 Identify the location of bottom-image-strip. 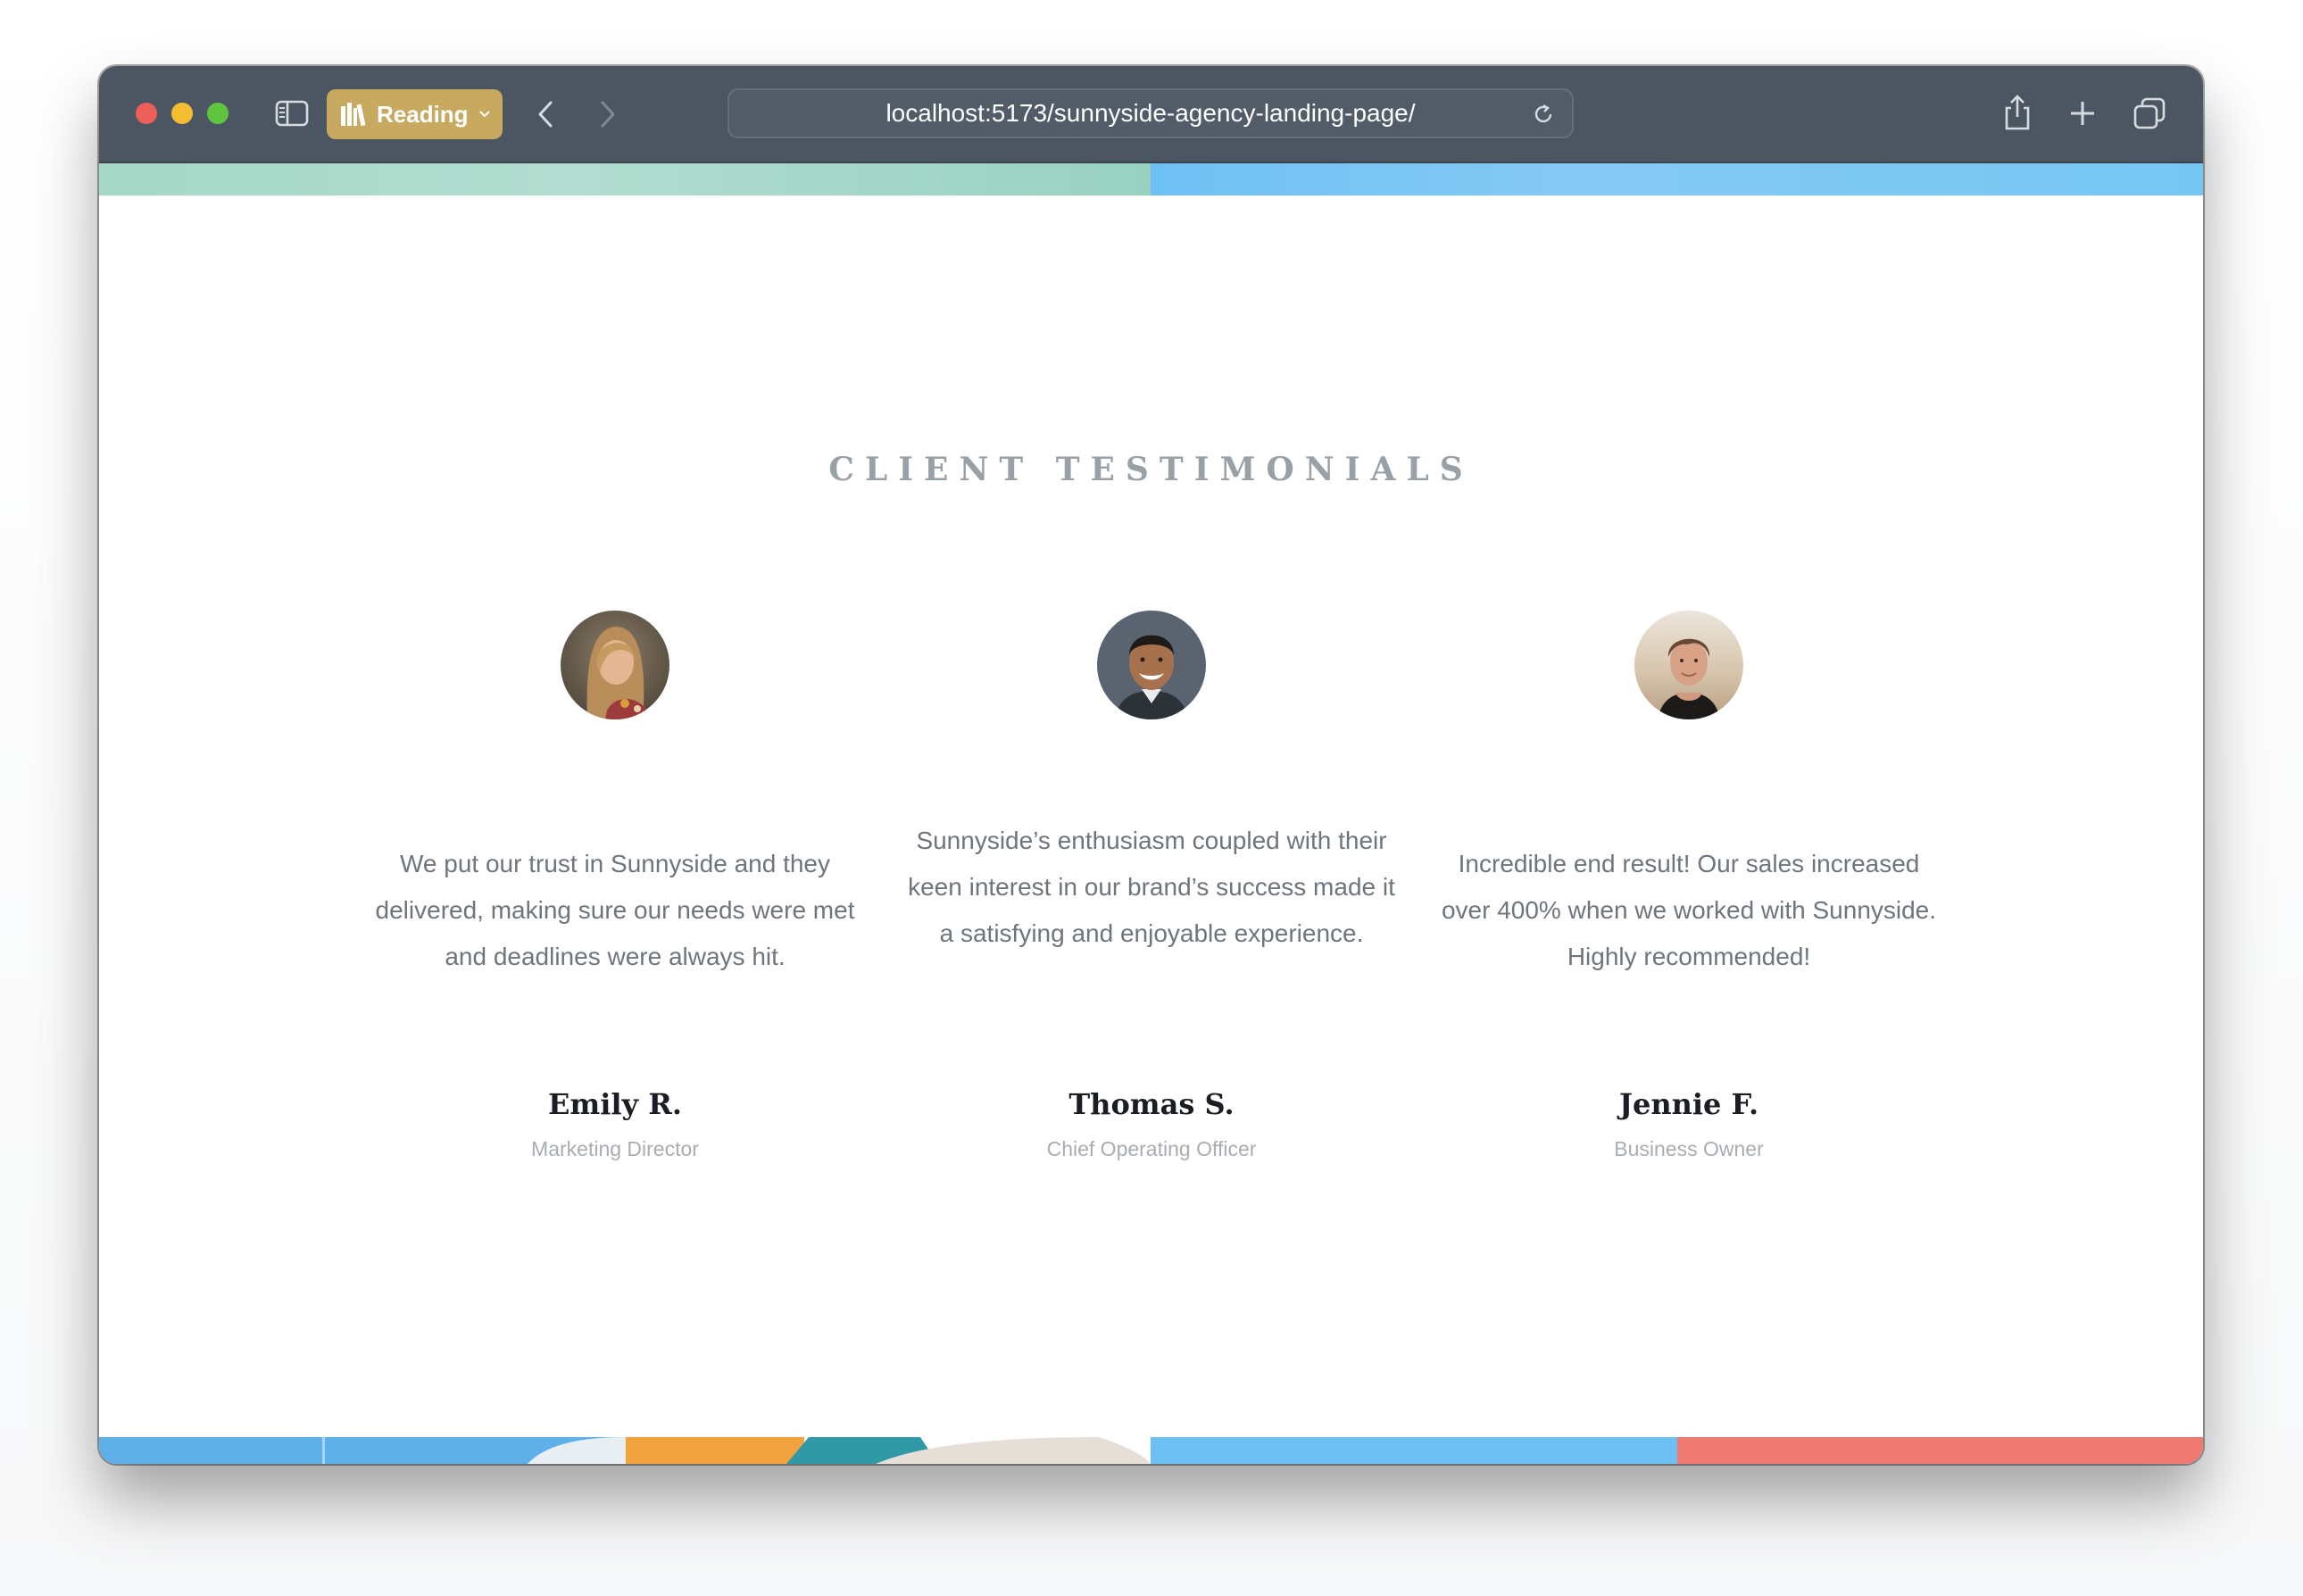
(1151, 1451).